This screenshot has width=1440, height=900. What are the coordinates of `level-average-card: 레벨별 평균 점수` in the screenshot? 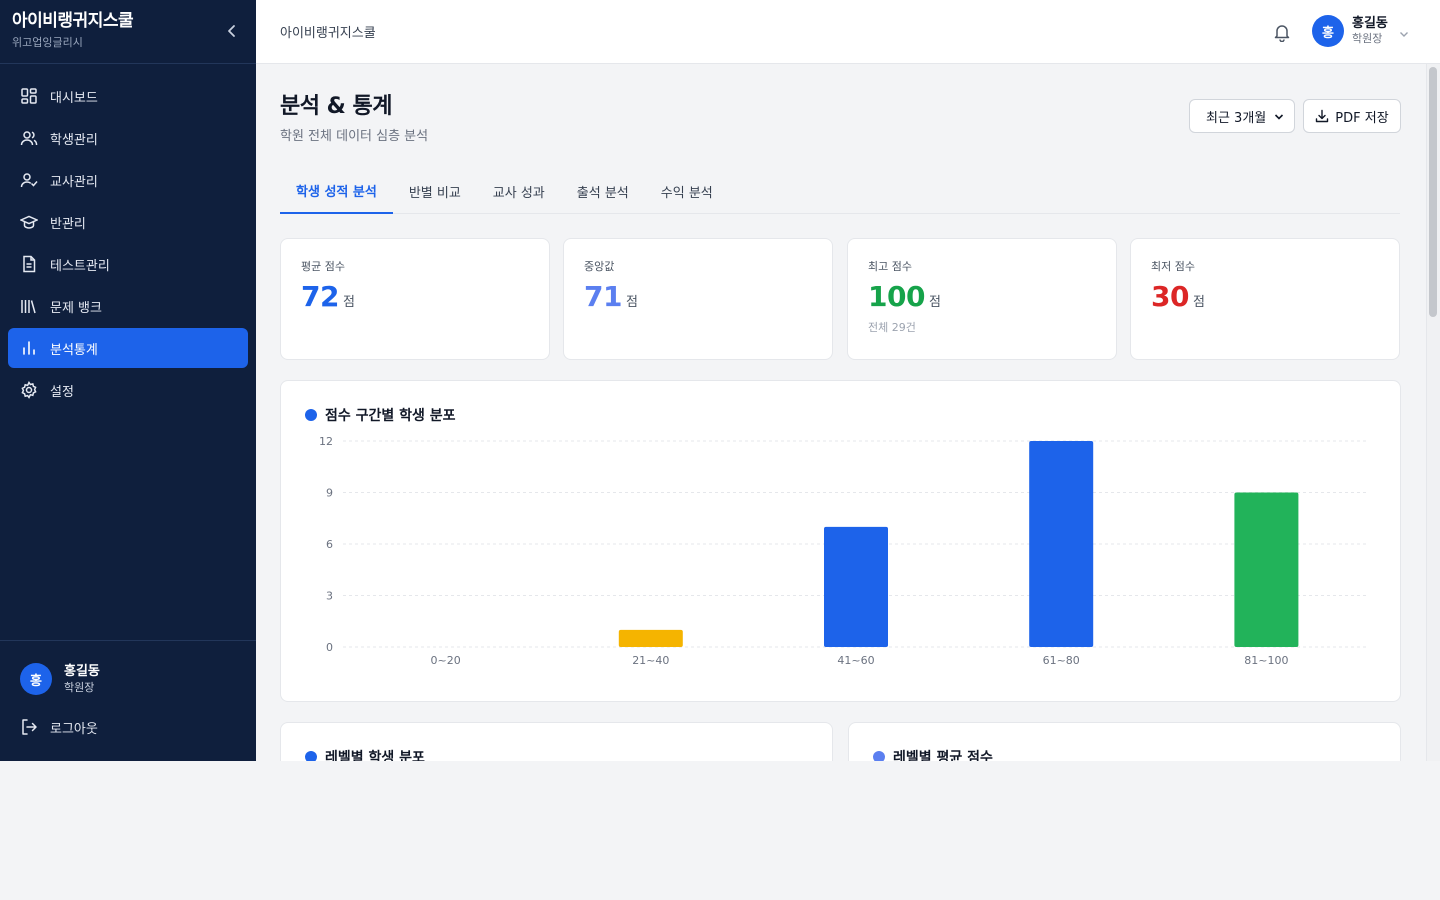 It's located at (1124, 741).